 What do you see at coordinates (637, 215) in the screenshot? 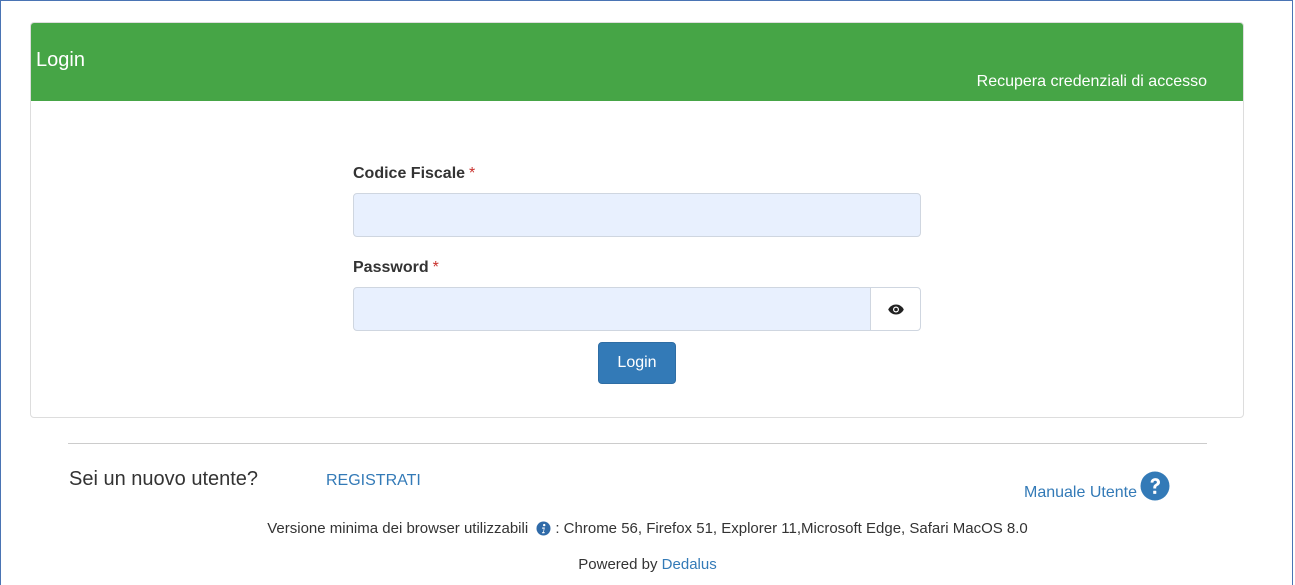
I see `codice-fiscale-input` at bounding box center [637, 215].